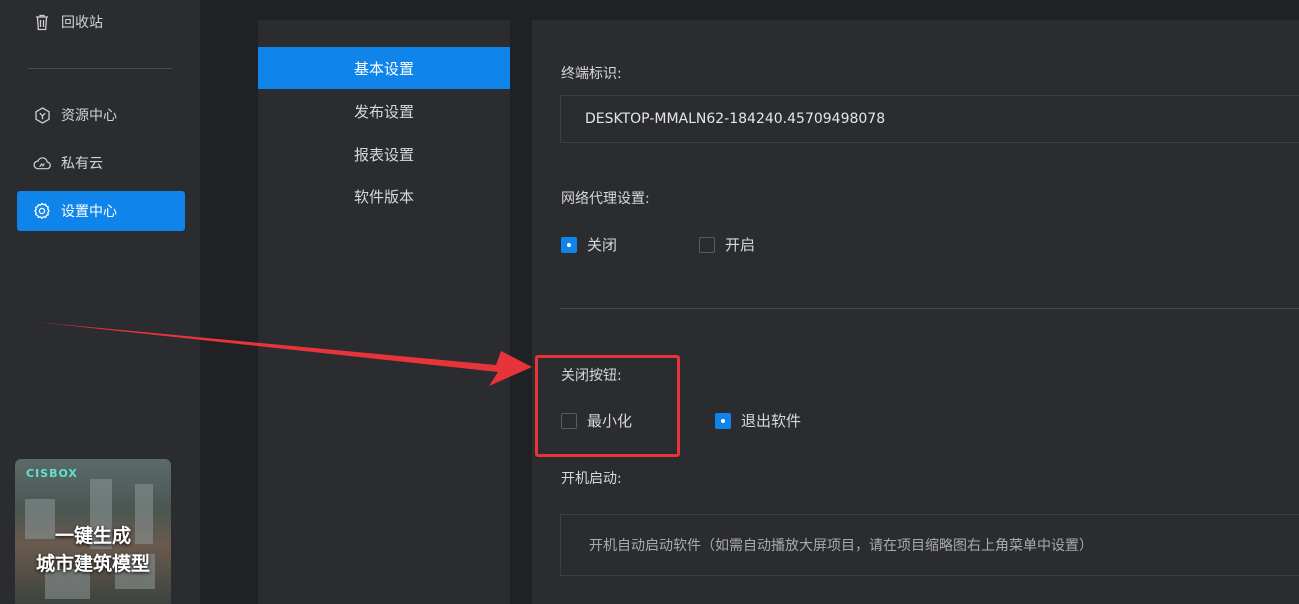 The height and width of the screenshot is (604, 1299). Describe the element at coordinates (52, 473) in the screenshot. I see `promo-logo: CISBOX` at that location.